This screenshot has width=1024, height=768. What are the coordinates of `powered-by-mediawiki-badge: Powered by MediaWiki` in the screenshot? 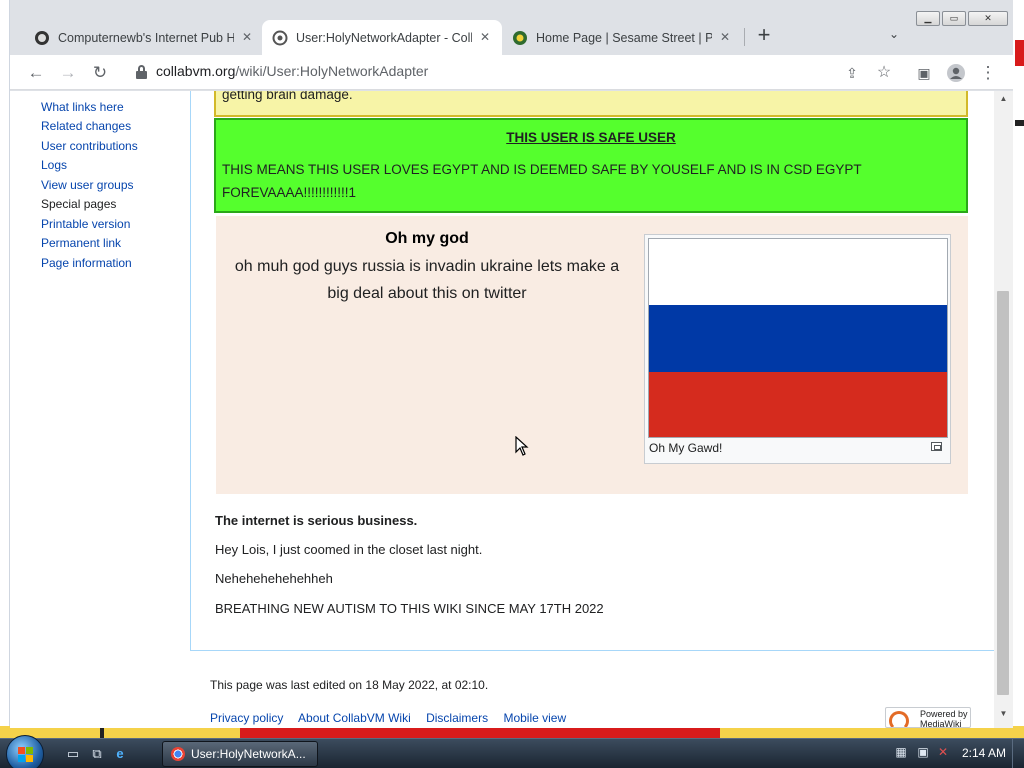 It's located at (928, 717).